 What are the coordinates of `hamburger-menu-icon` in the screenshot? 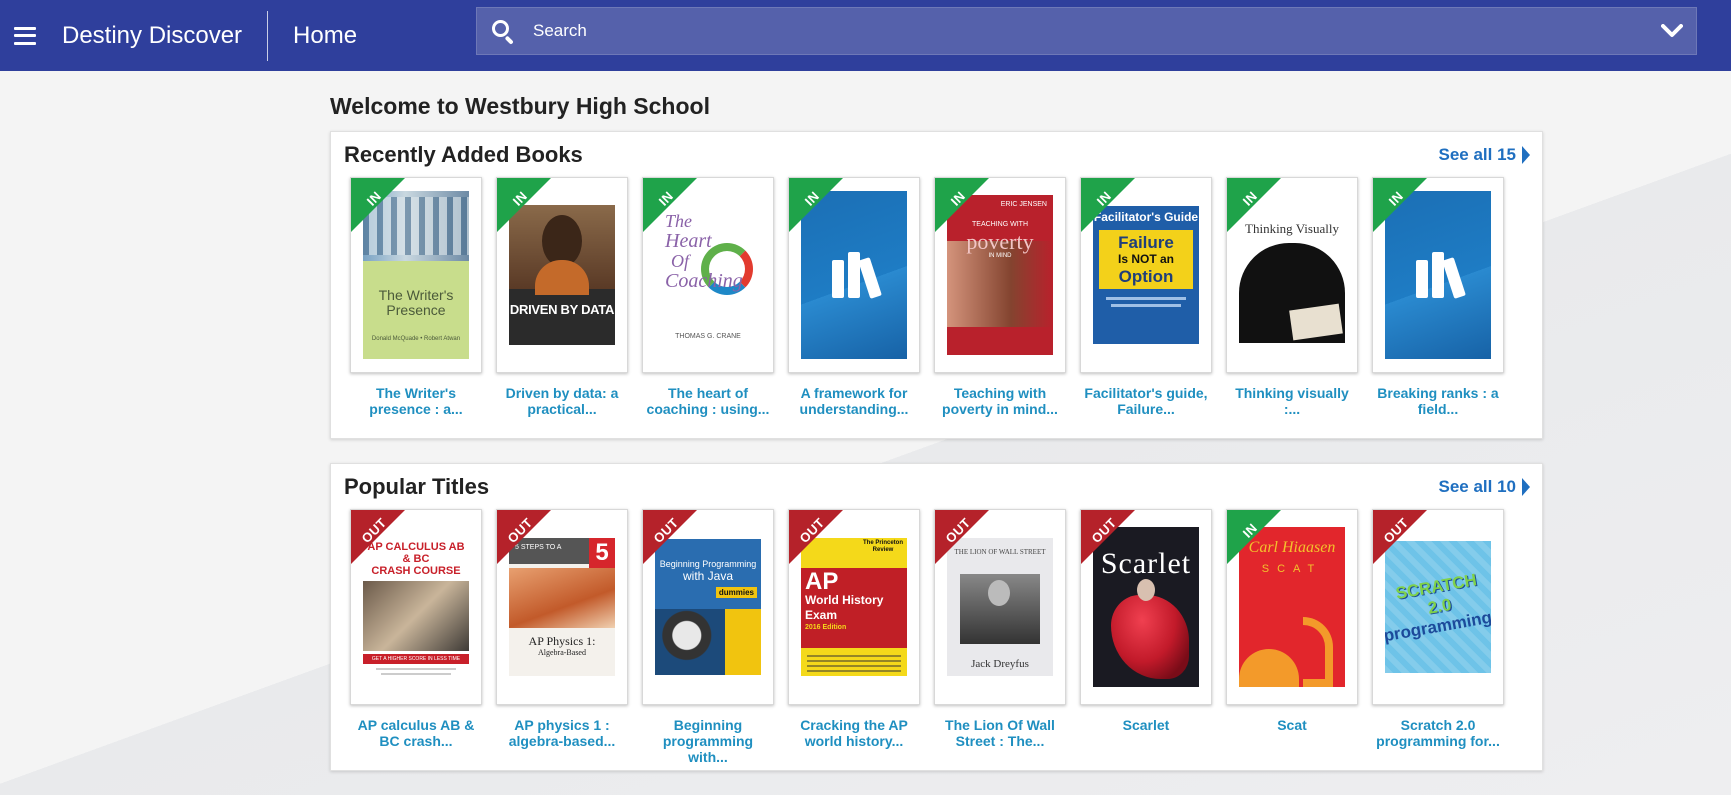 It's located at (25, 35).